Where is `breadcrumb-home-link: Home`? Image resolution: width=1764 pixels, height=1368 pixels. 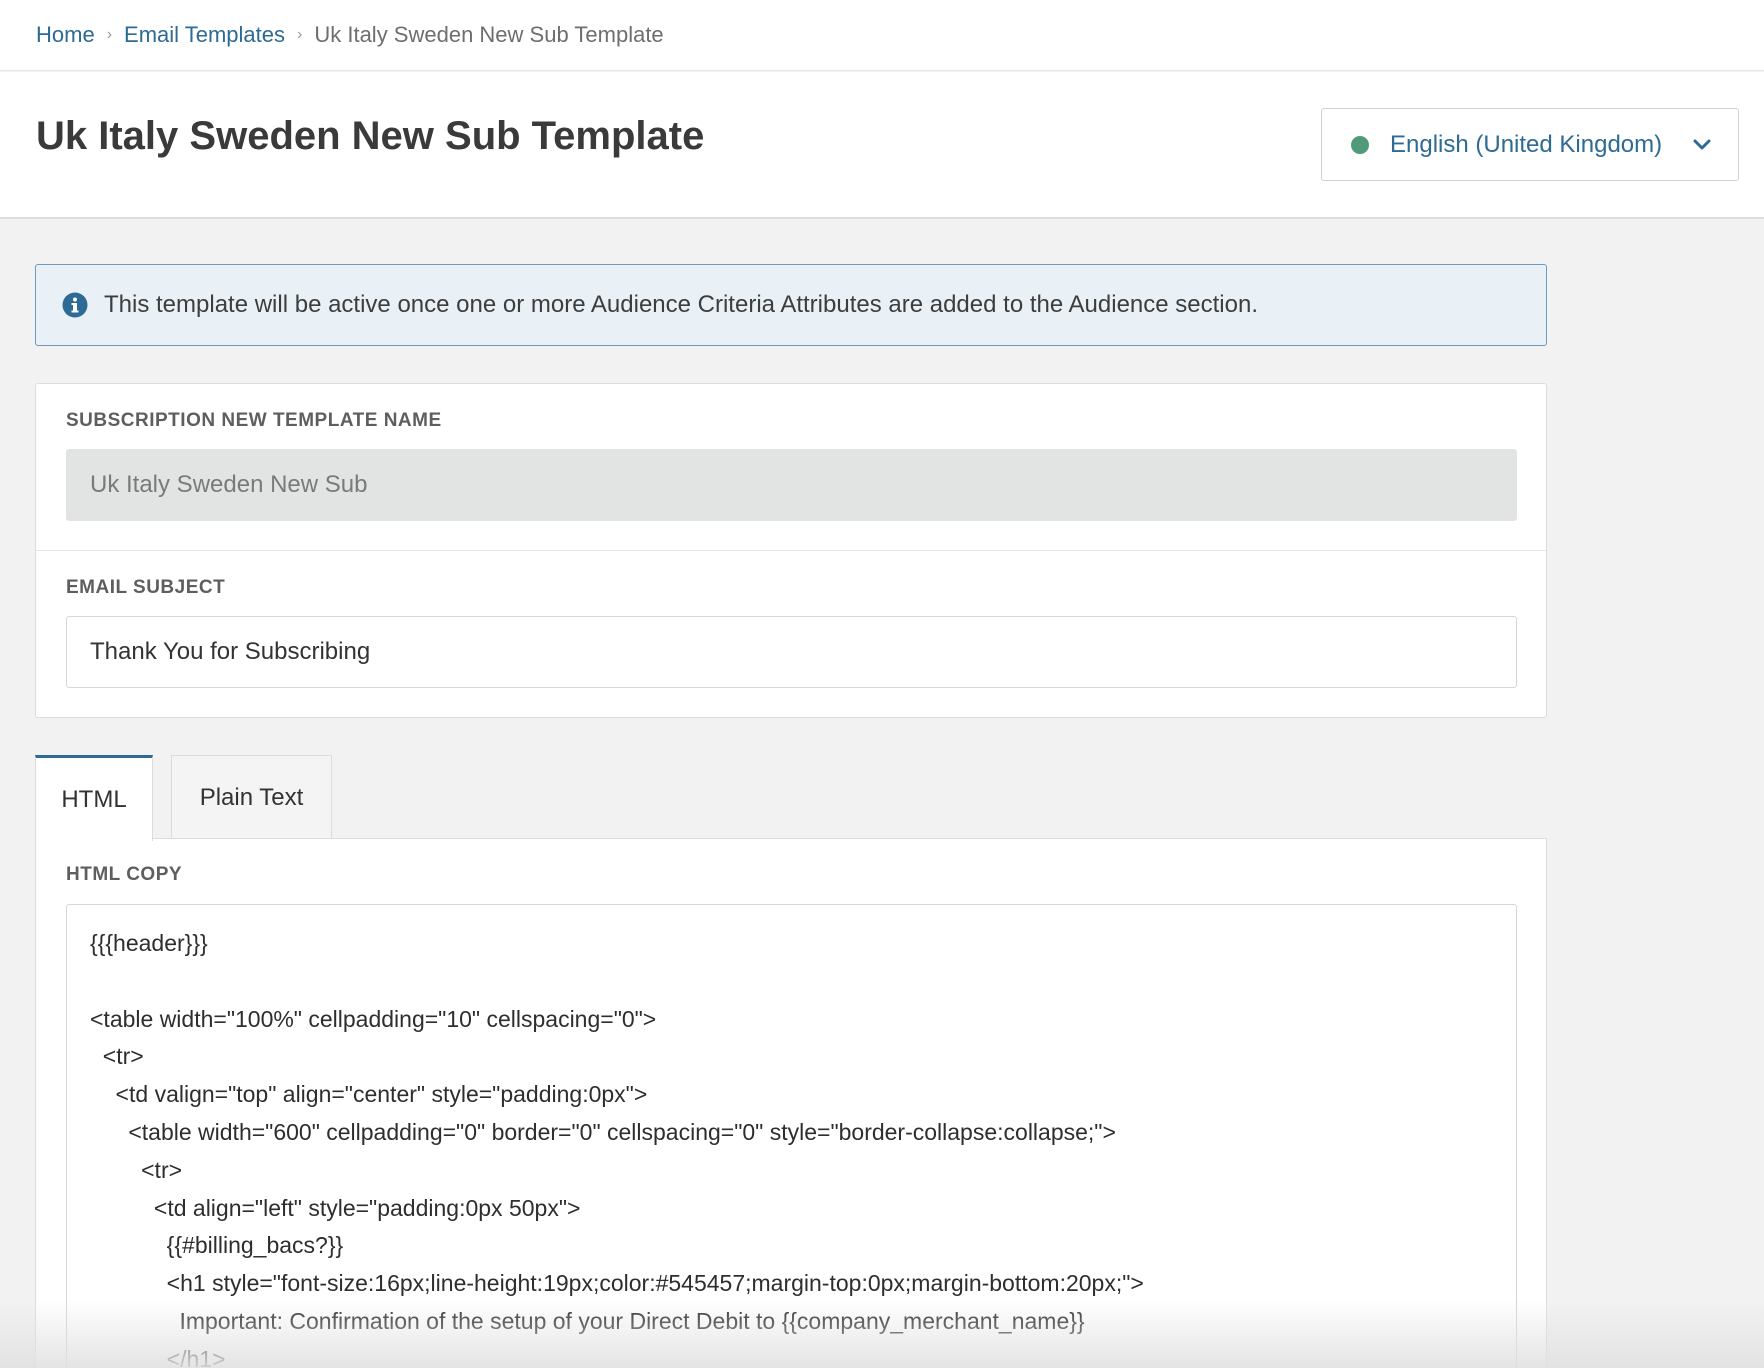 breadcrumb-home-link: Home is located at coordinates (65, 35).